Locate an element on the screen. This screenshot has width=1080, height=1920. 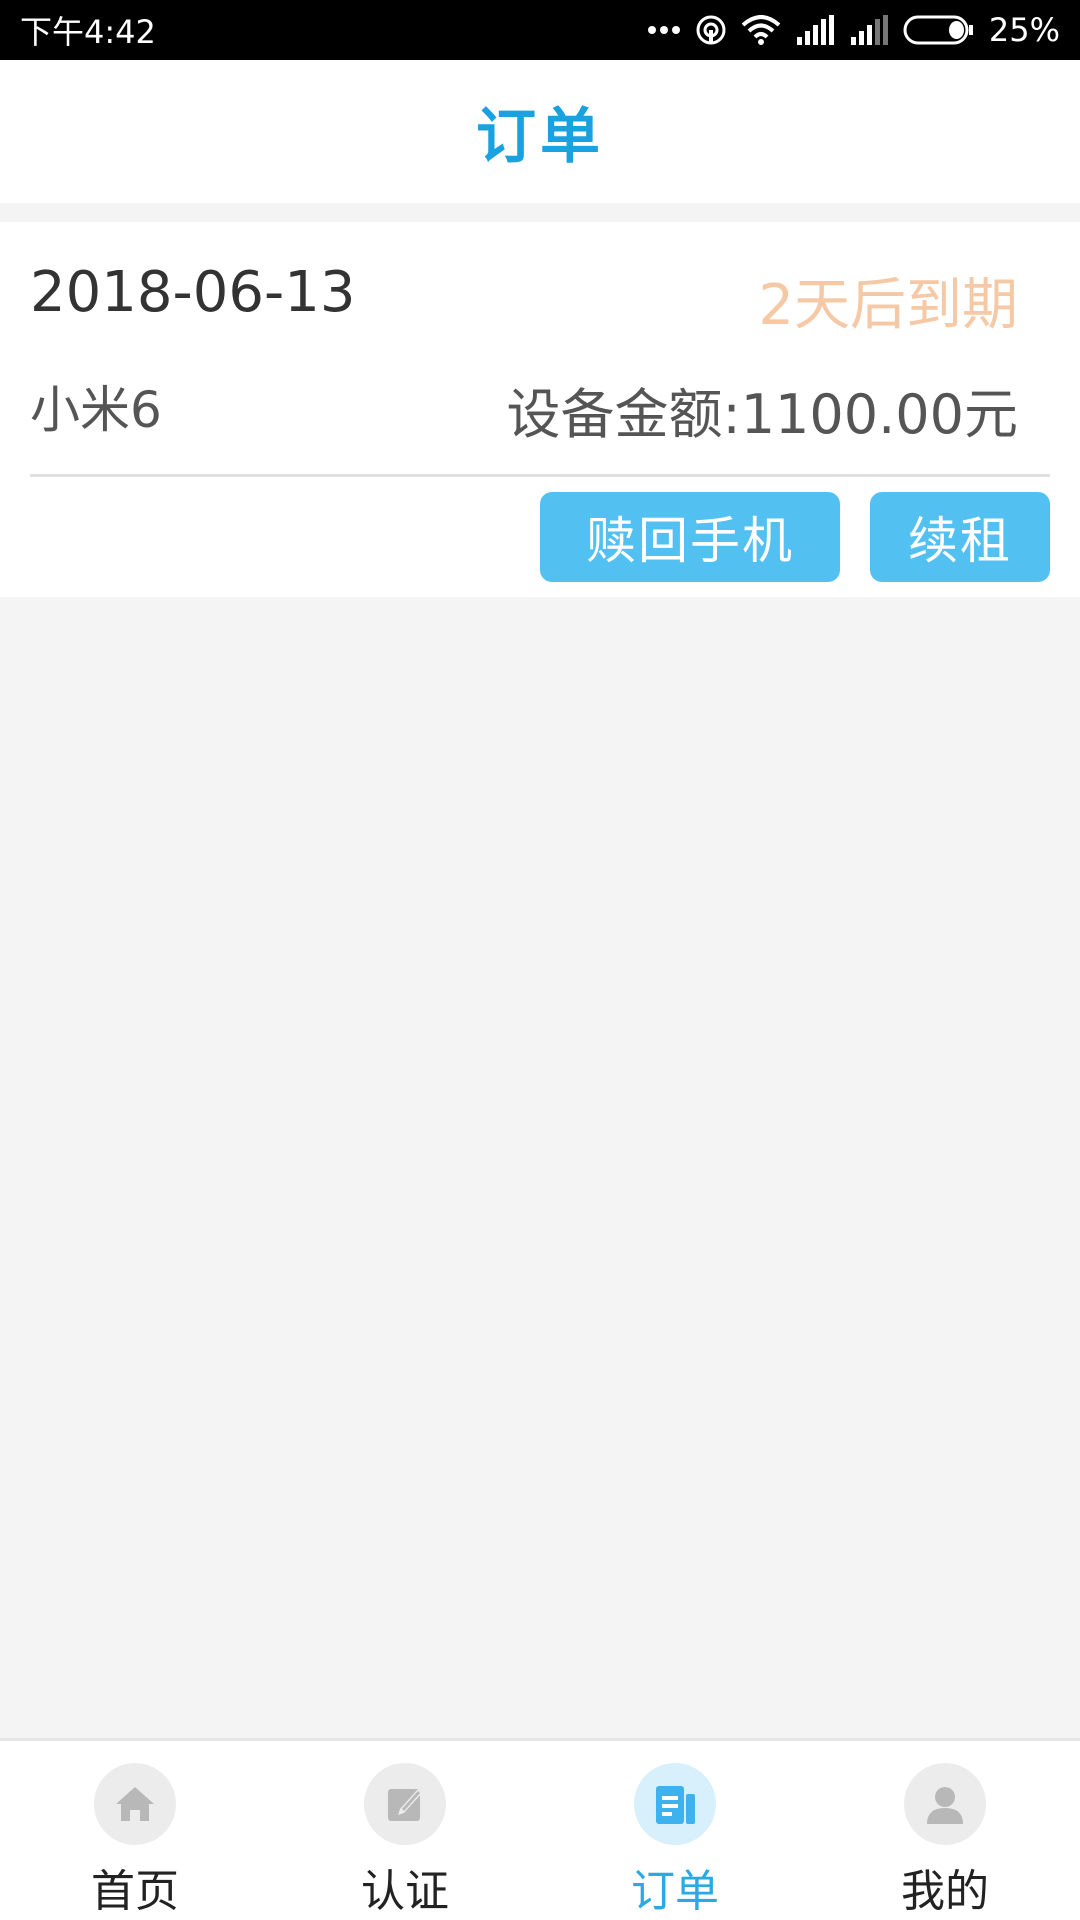
status-icons: 25% is located at coordinates (853, 30).